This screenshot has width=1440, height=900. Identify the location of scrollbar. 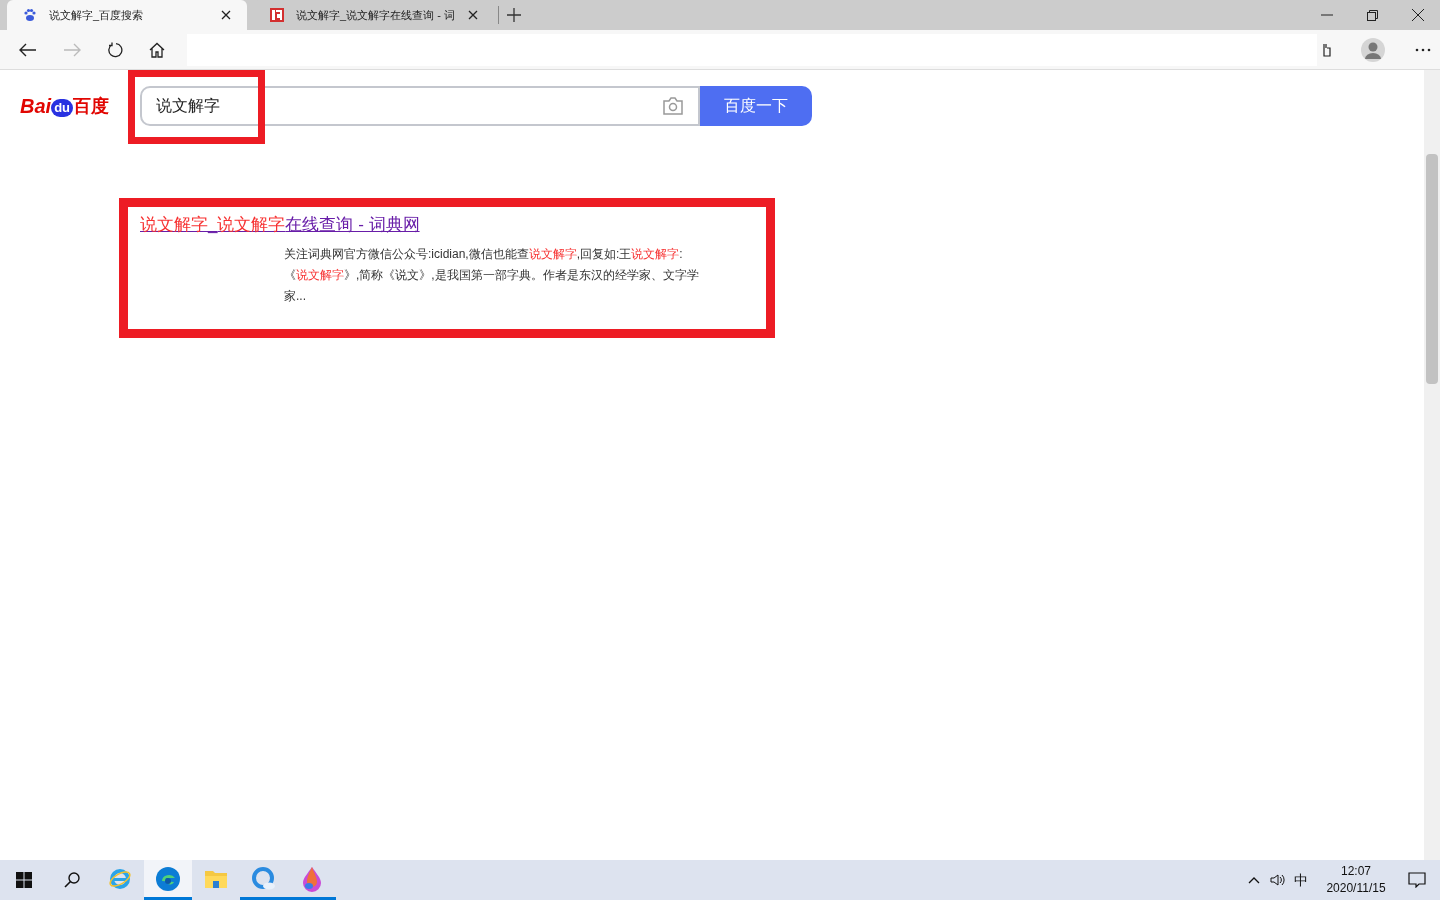
(1432, 465).